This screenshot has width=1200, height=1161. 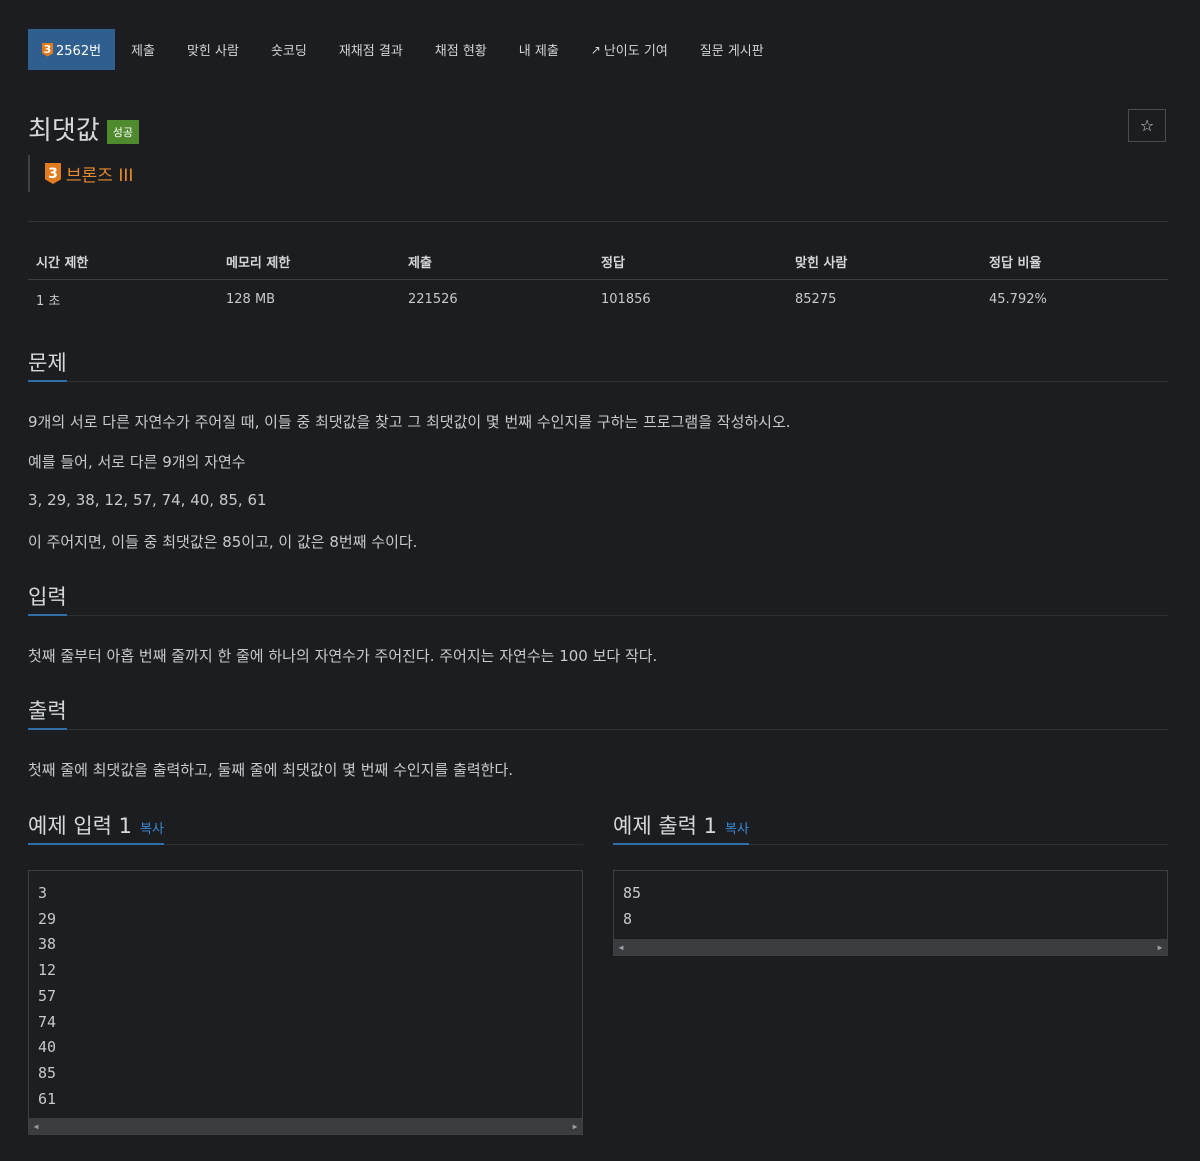 I want to click on header-accept-rate: 정답 비율, so click(x=1074, y=262).